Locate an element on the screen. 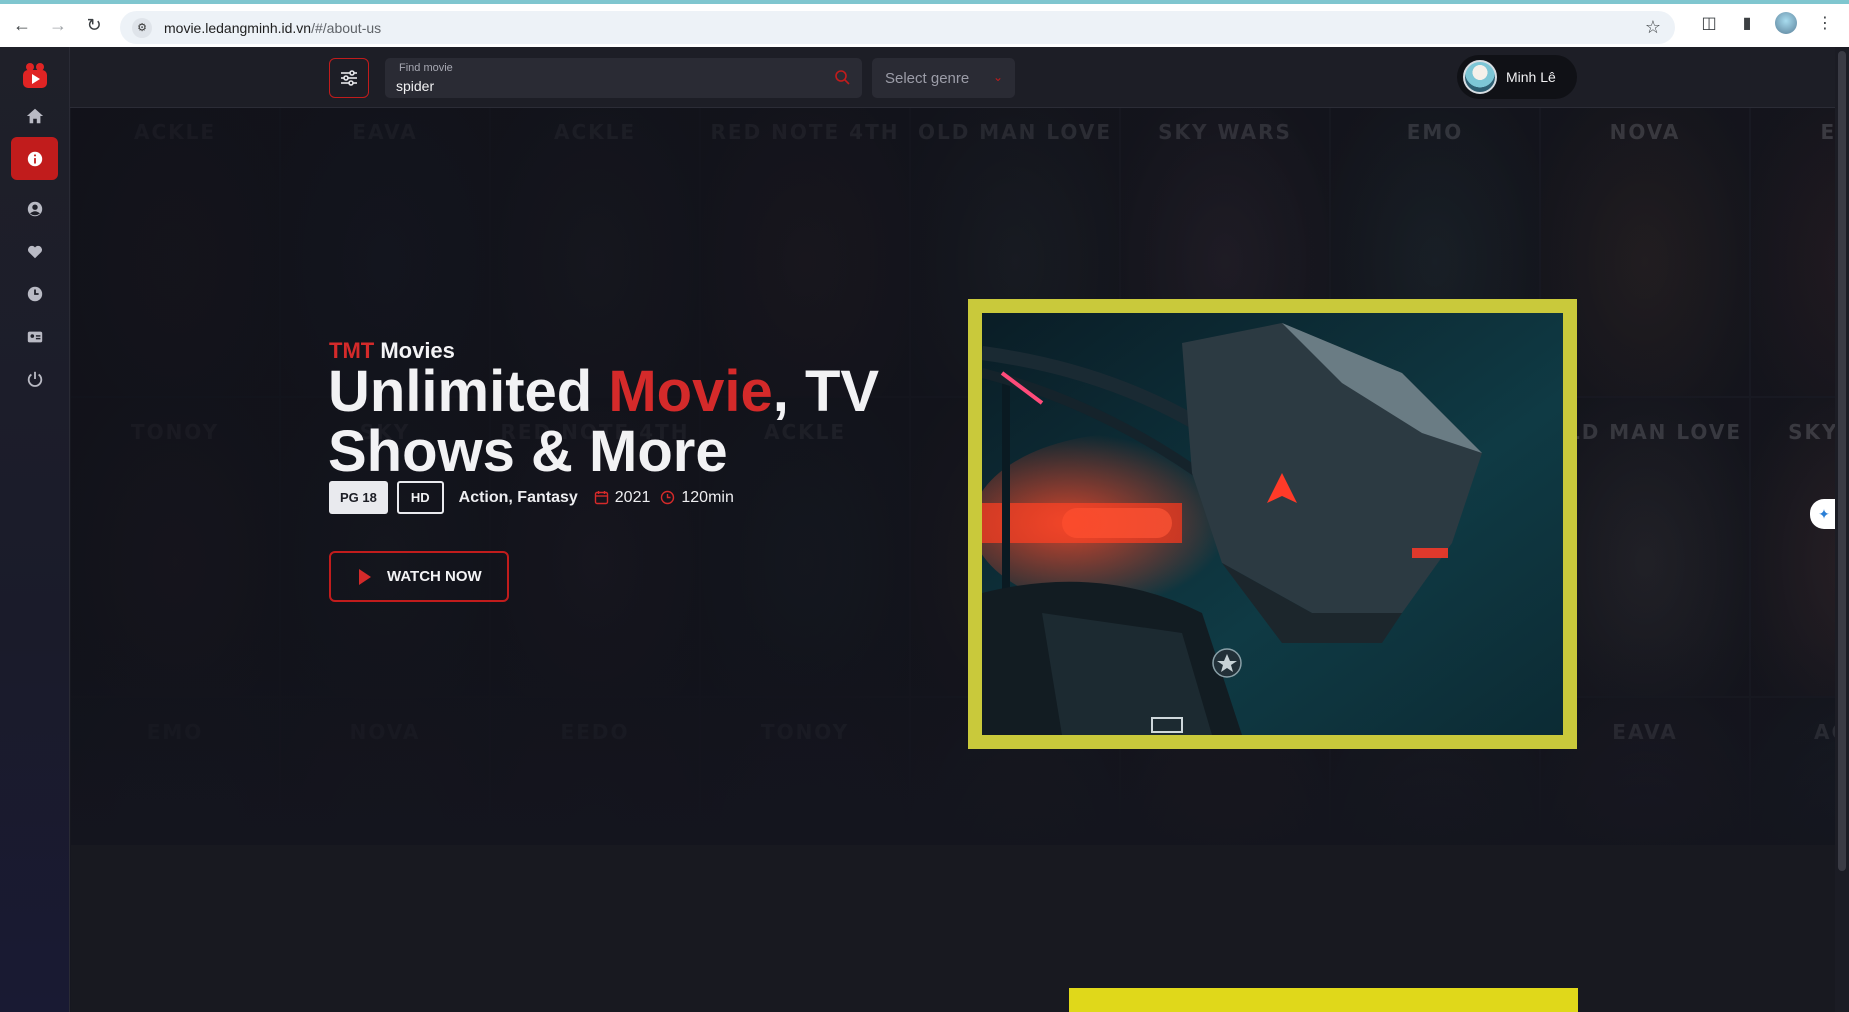 The width and height of the screenshot is (1849, 1012). filter-button is located at coordinates (349, 78).